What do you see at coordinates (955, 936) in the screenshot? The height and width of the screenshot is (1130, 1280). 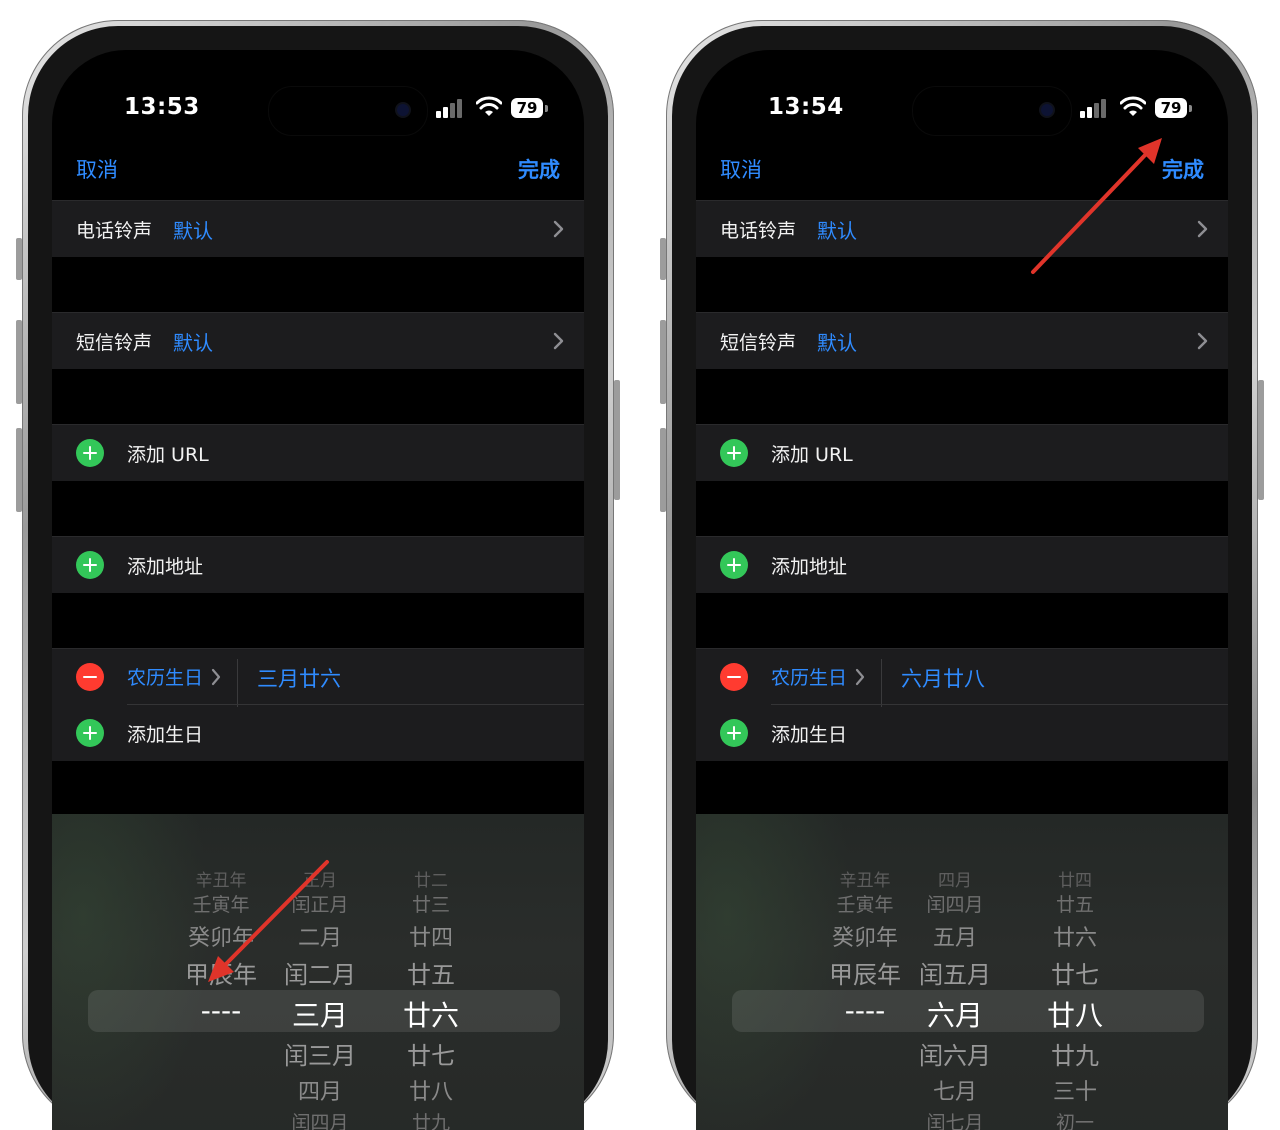 I see `picker-month-item: 五月` at bounding box center [955, 936].